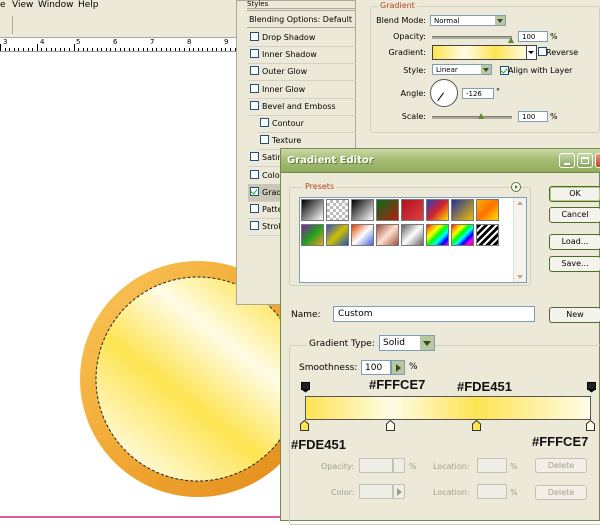 Image resolution: width=600 pixels, height=525 pixels. What do you see at coordinates (533, 36) in the screenshot?
I see `opacity-input: 100` at bounding box center [533, 36].